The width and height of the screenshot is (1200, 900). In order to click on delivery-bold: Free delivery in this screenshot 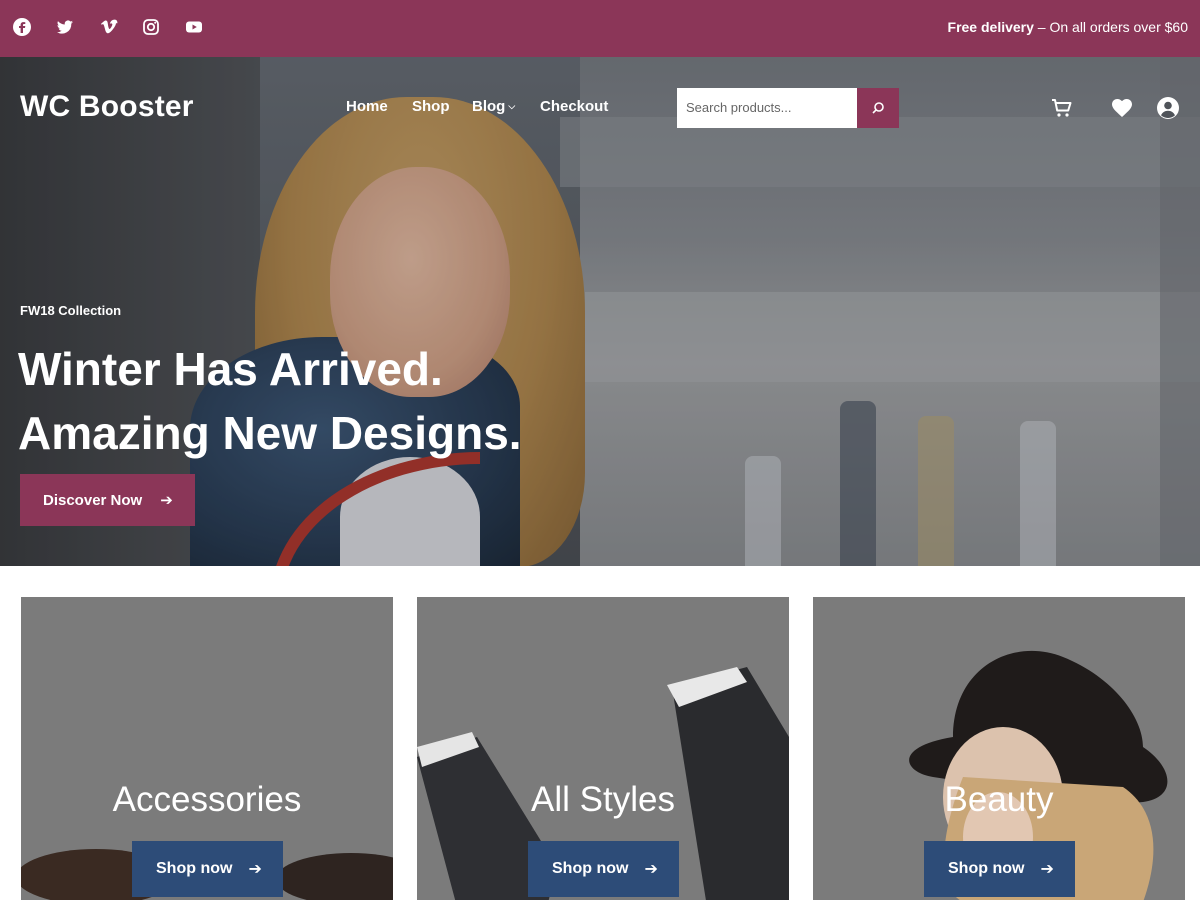, I will do `click(990, 27)`.